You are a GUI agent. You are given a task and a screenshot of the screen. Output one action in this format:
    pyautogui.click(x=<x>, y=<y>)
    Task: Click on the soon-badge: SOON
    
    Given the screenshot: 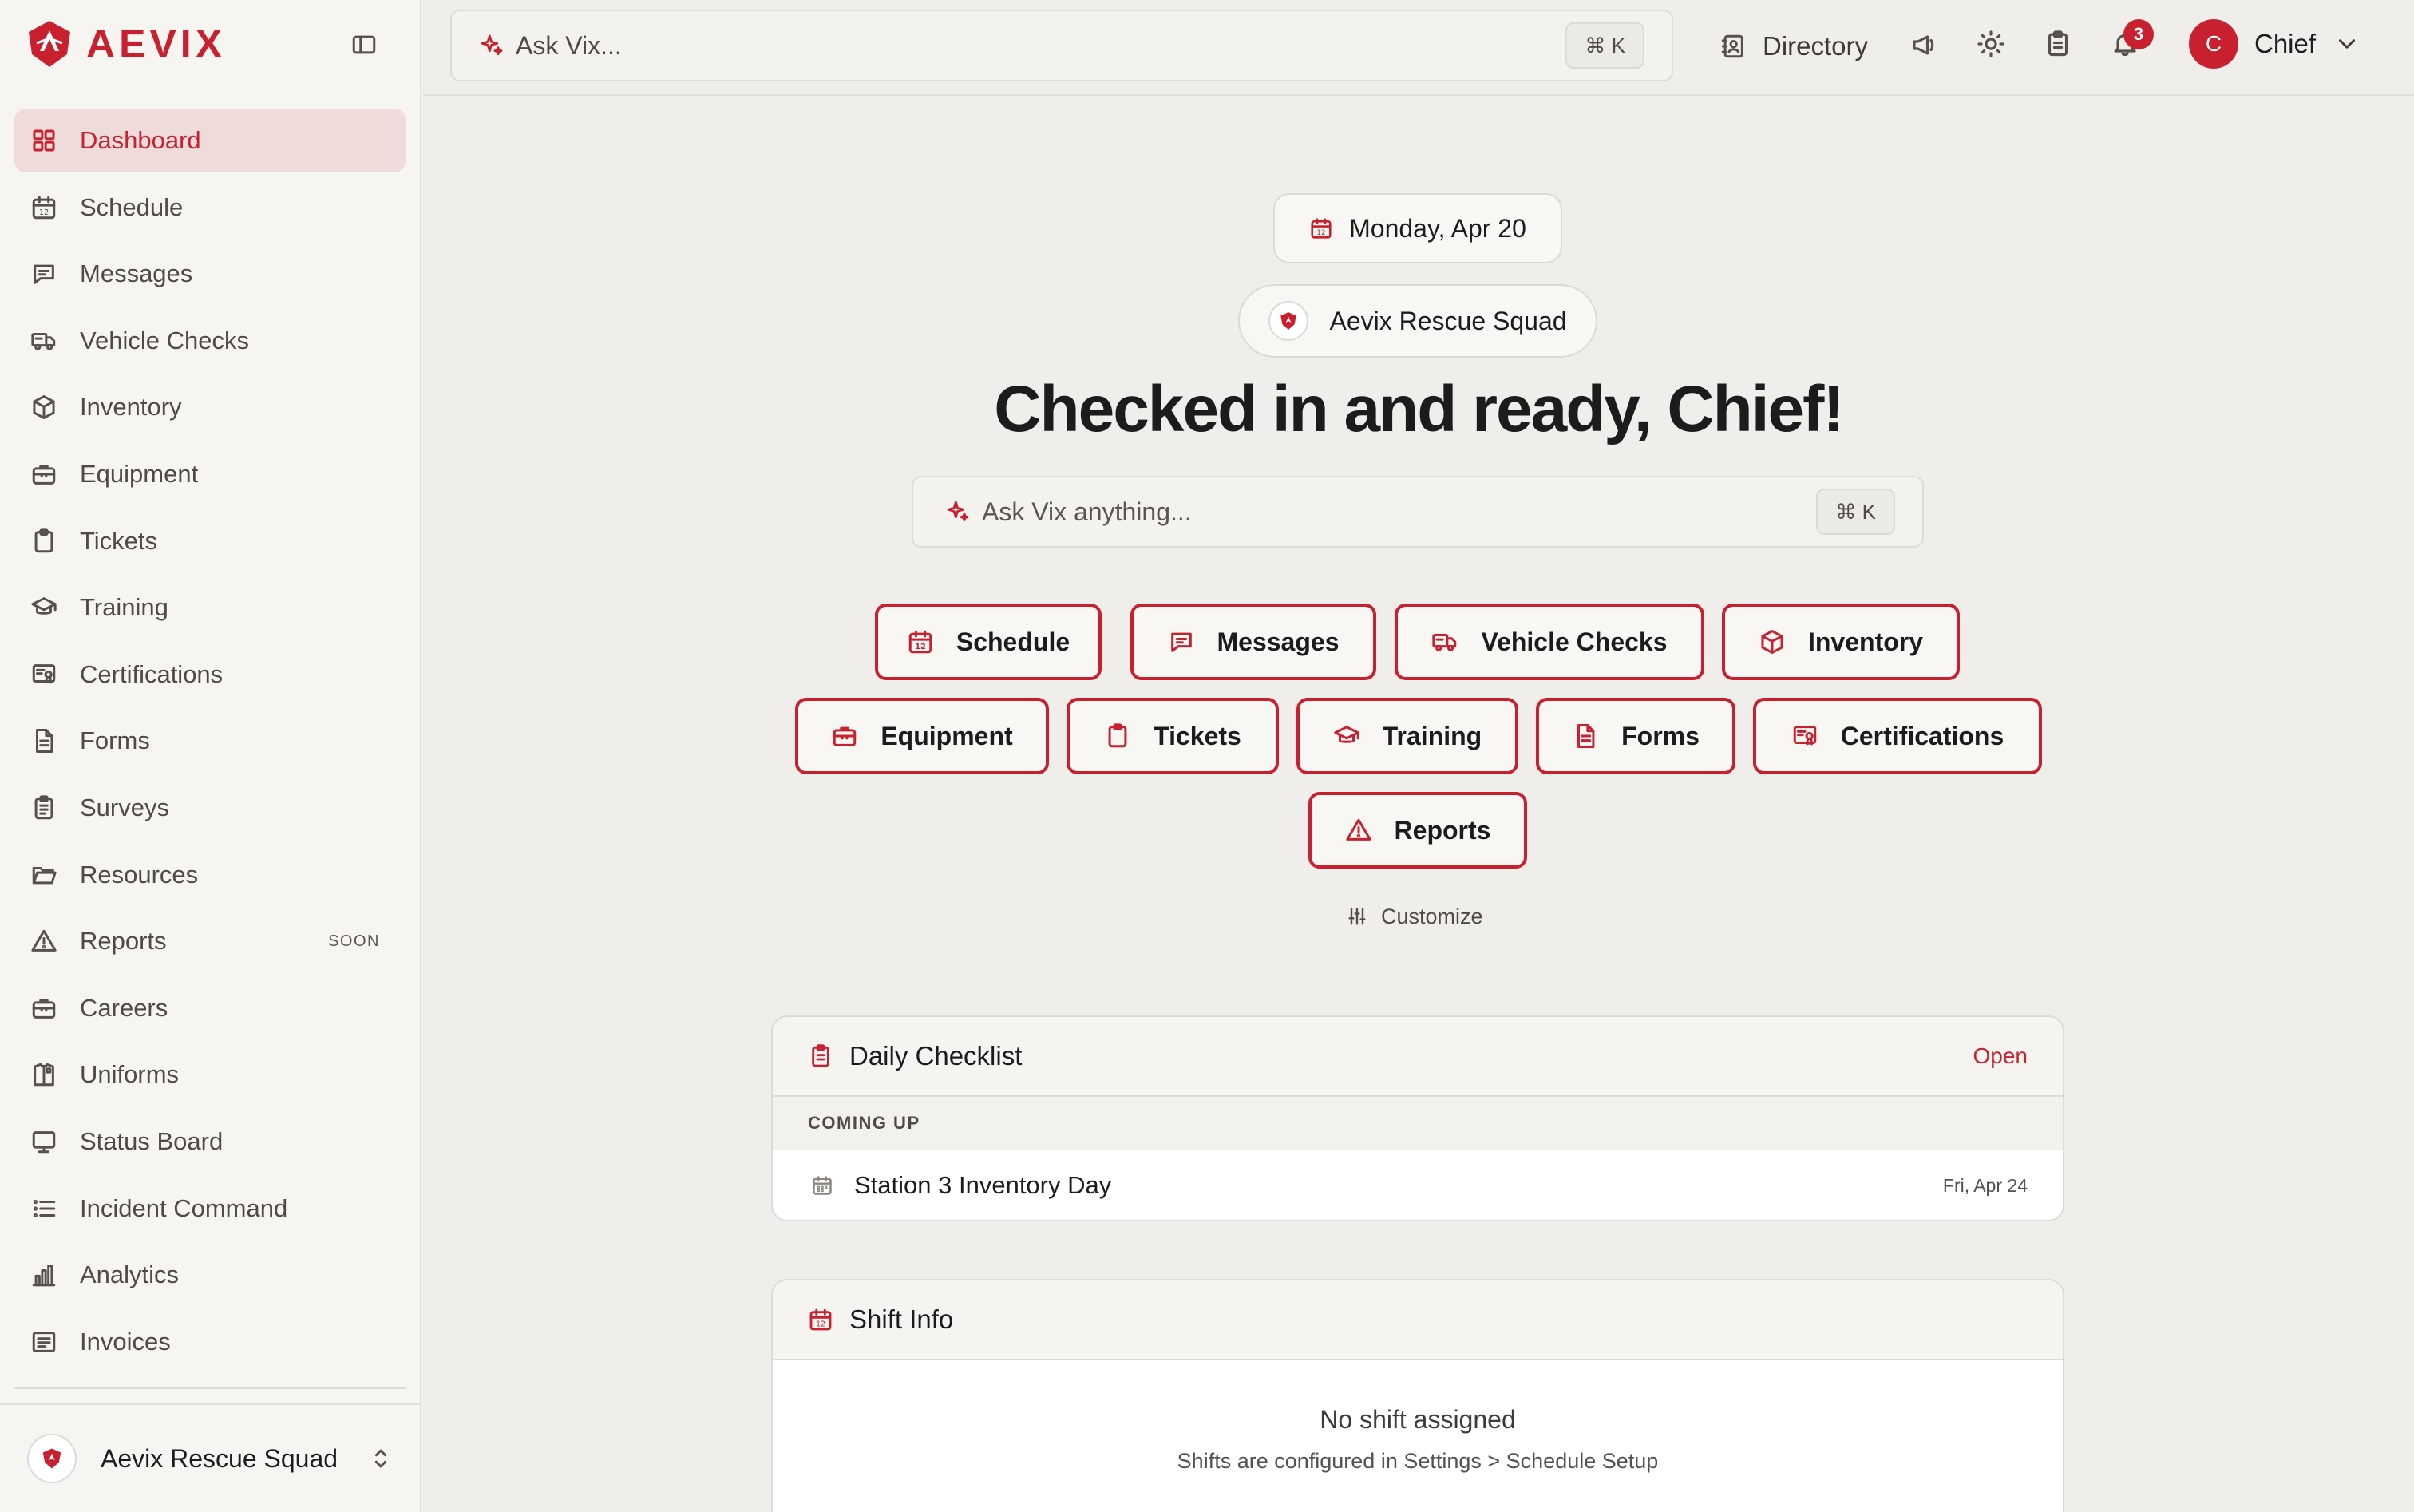 What is the action you would take?
    pyautogui.click(x=354, y=941)
    